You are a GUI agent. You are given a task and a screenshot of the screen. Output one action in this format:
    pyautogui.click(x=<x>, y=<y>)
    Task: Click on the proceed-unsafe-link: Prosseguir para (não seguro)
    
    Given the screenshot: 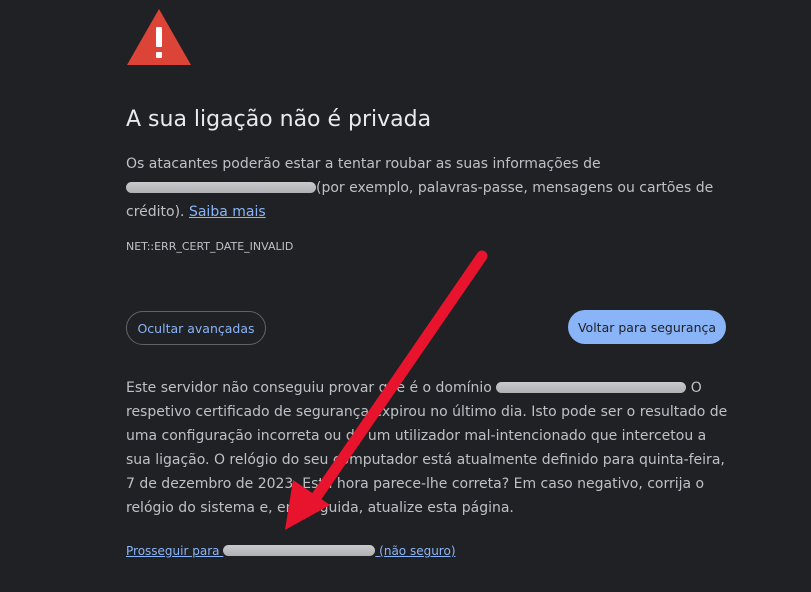 What is the action you would take?
    pyautogui.click(x=291, y=551)
    